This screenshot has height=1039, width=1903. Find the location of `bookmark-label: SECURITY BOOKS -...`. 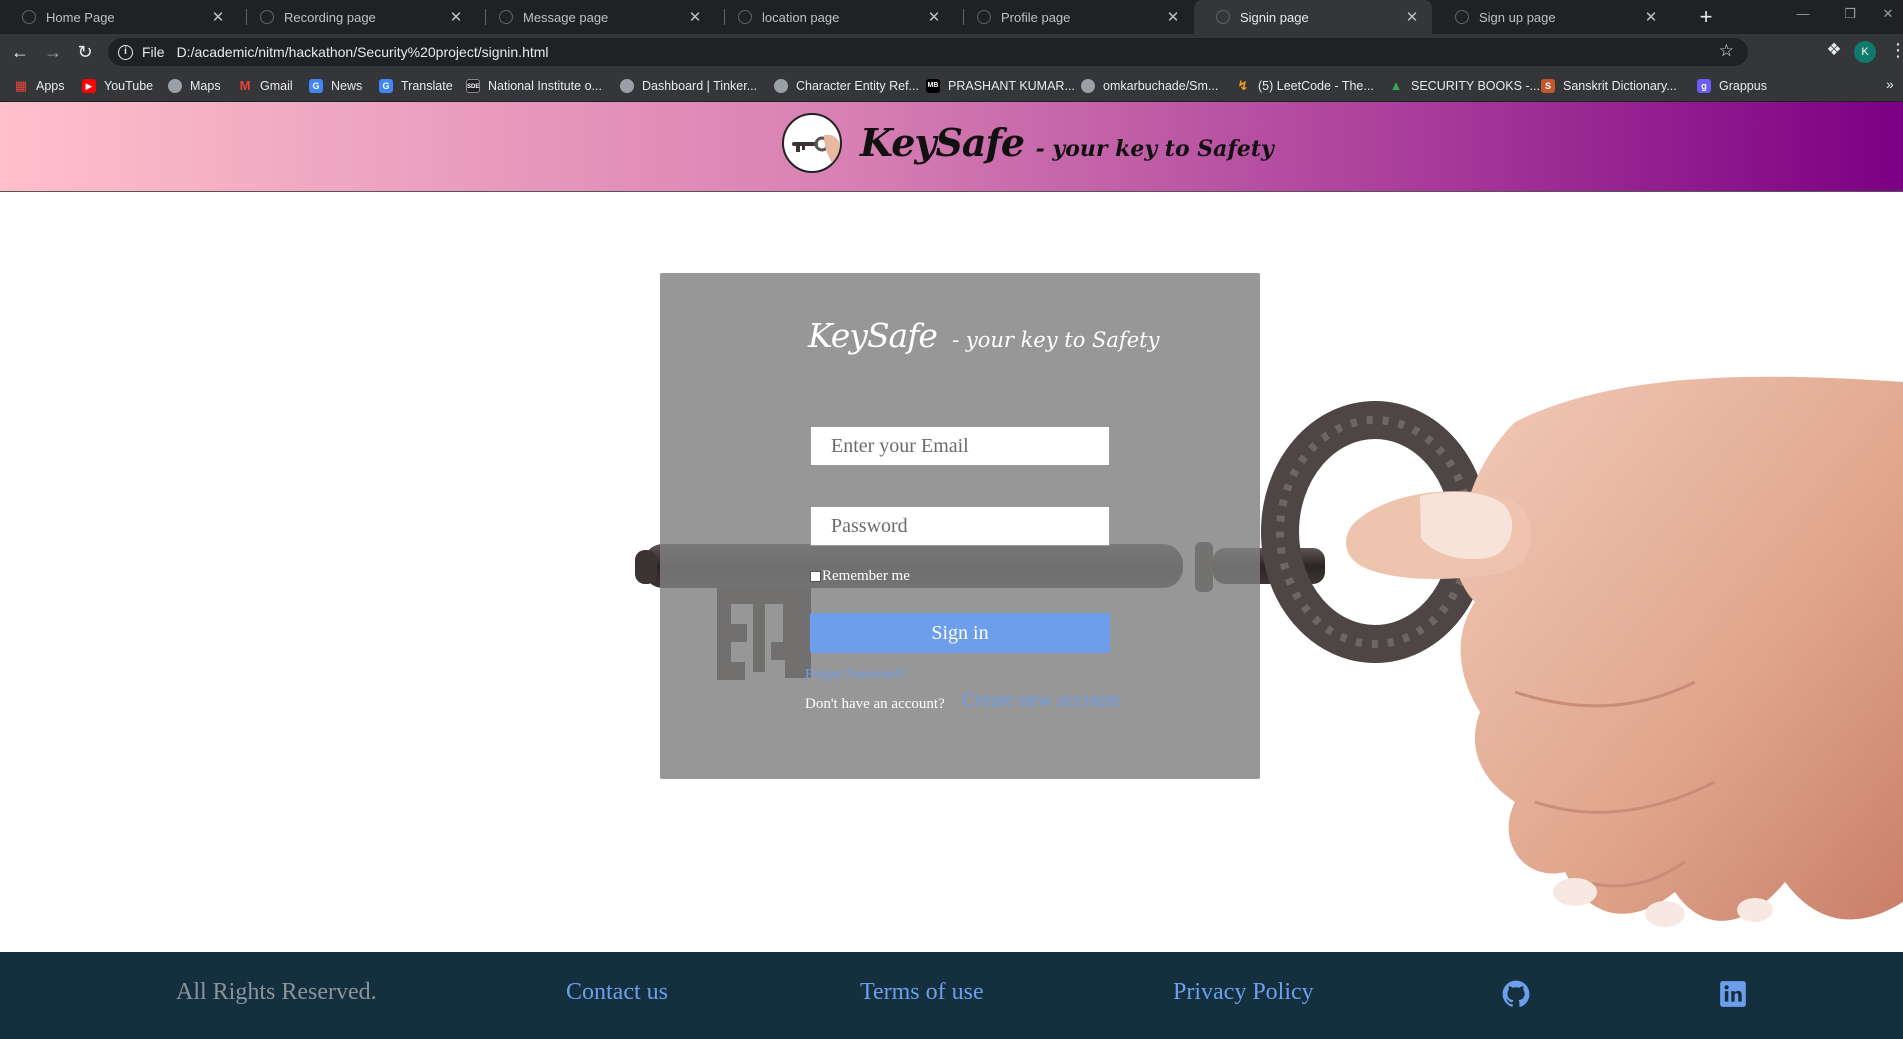

bookmark-label: SECURITY BOOKS -... is located at coordinates (1475, 86).